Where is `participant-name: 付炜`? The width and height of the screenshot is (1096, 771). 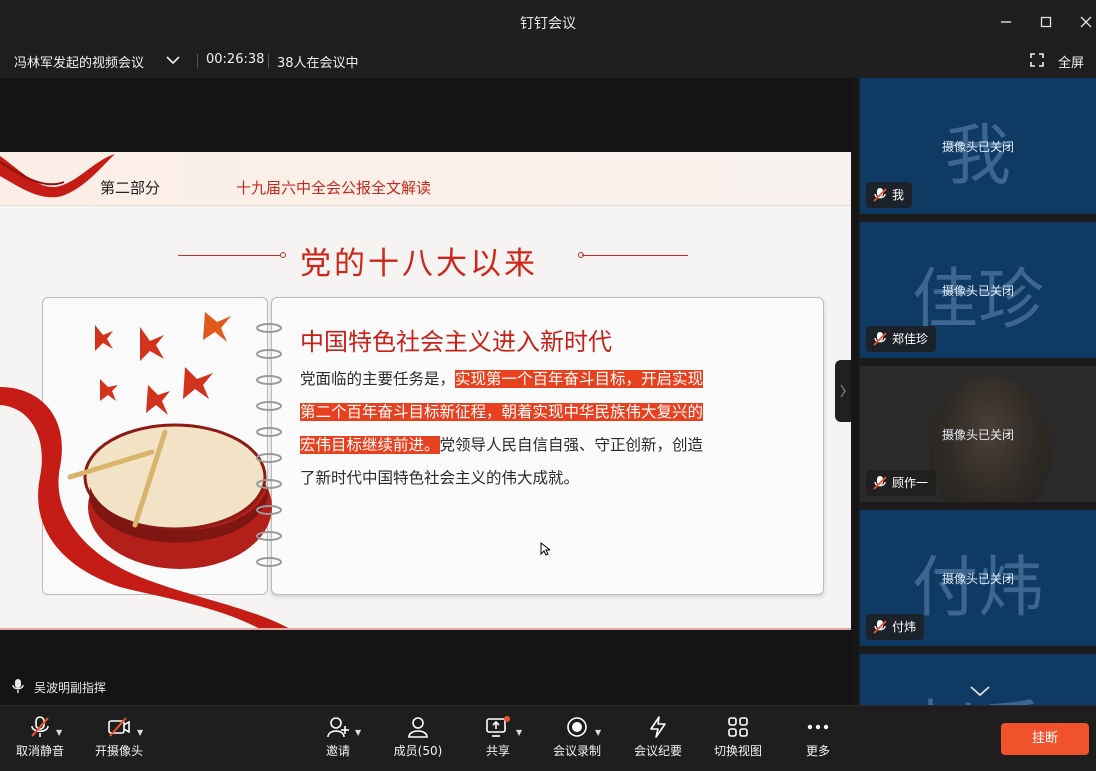 participant-name: 付炜 is located at coordinates (904, 627).